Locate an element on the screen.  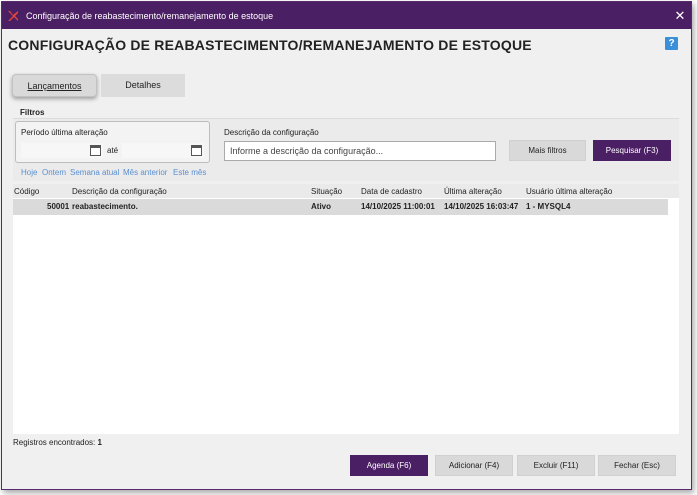
cell-code: 50001 is located at coordinates (58, 206).